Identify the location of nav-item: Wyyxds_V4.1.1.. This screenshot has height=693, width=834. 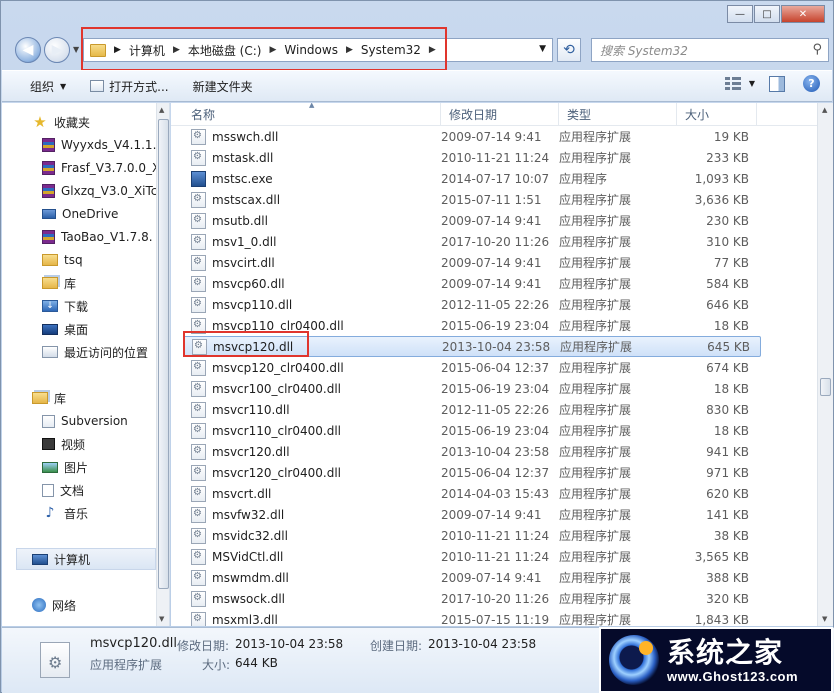
(99, 145).